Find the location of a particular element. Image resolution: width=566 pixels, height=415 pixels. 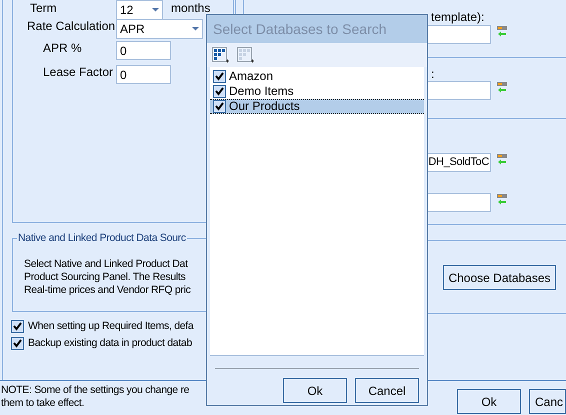

dialog-title: Select Databases to Search is located at coordinates (300, 29).